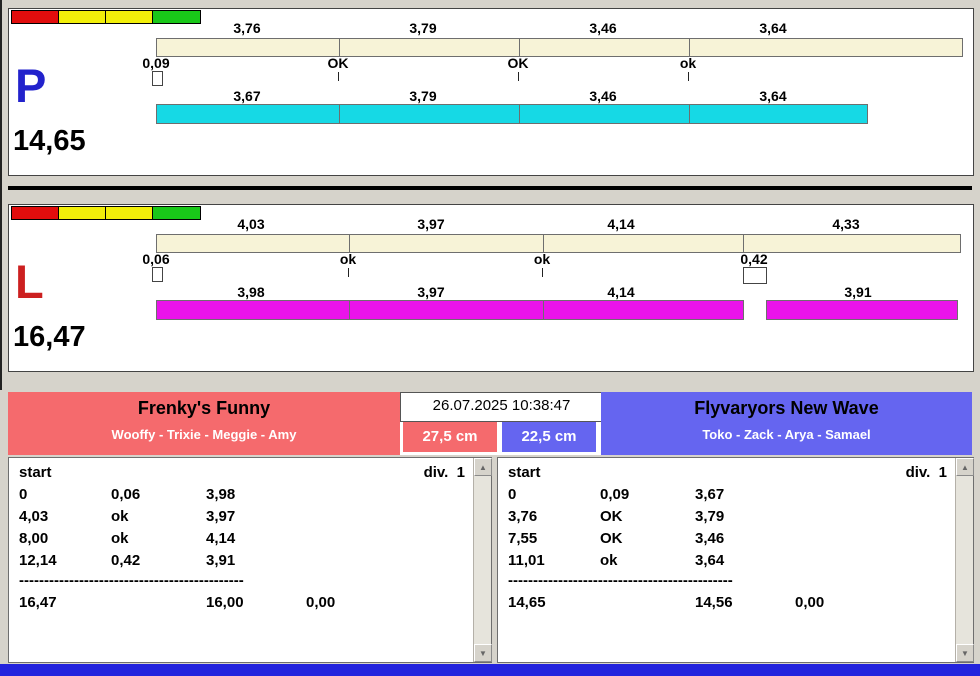 Image resolution: width=980 pixels, height=676 pixels. Describe the element at coordinates (176, 17) in the screenshot. I see `start-light-green` at that location.